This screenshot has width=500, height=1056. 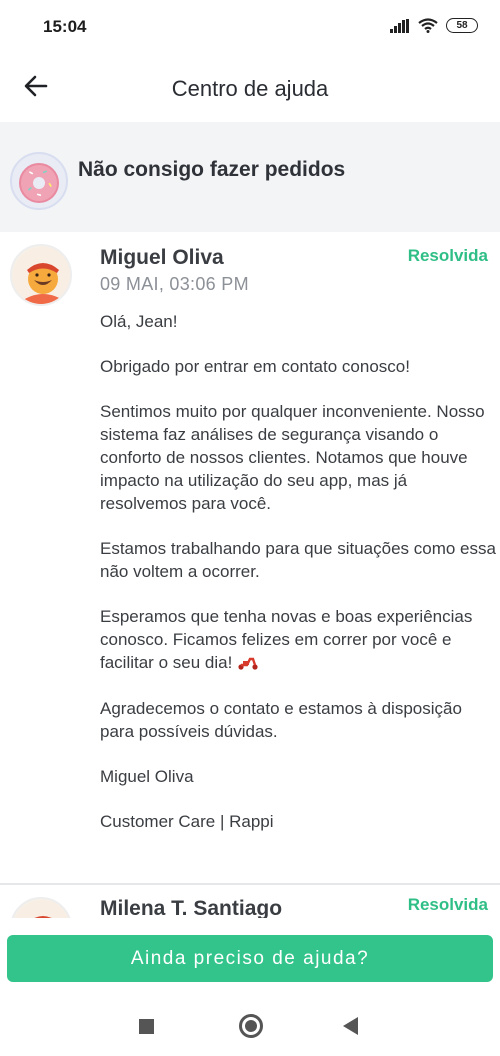 I want to click on status-icons: 58, so click(x=434, y=25).